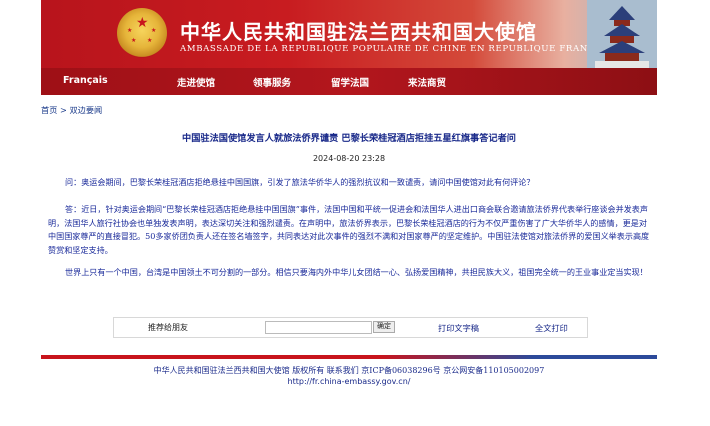  What do you see at coordinates (142, 33) in the screenshot?
I see `national-emblem-icon: ★ ★ ★ ★ ★` at bounding box center [142, 33].